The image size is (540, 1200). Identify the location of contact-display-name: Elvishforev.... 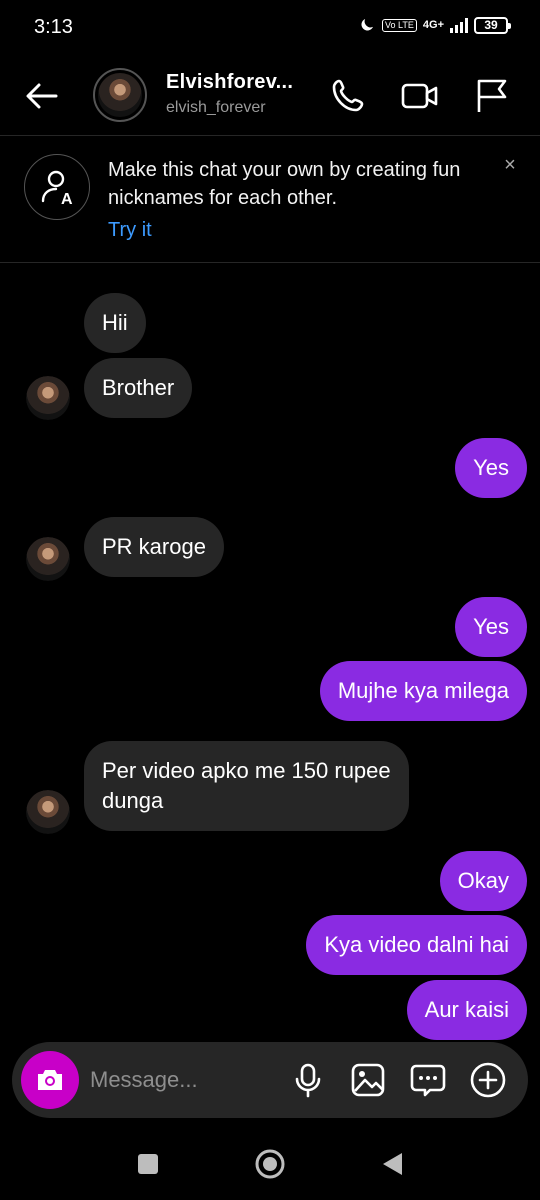
(229, 82).